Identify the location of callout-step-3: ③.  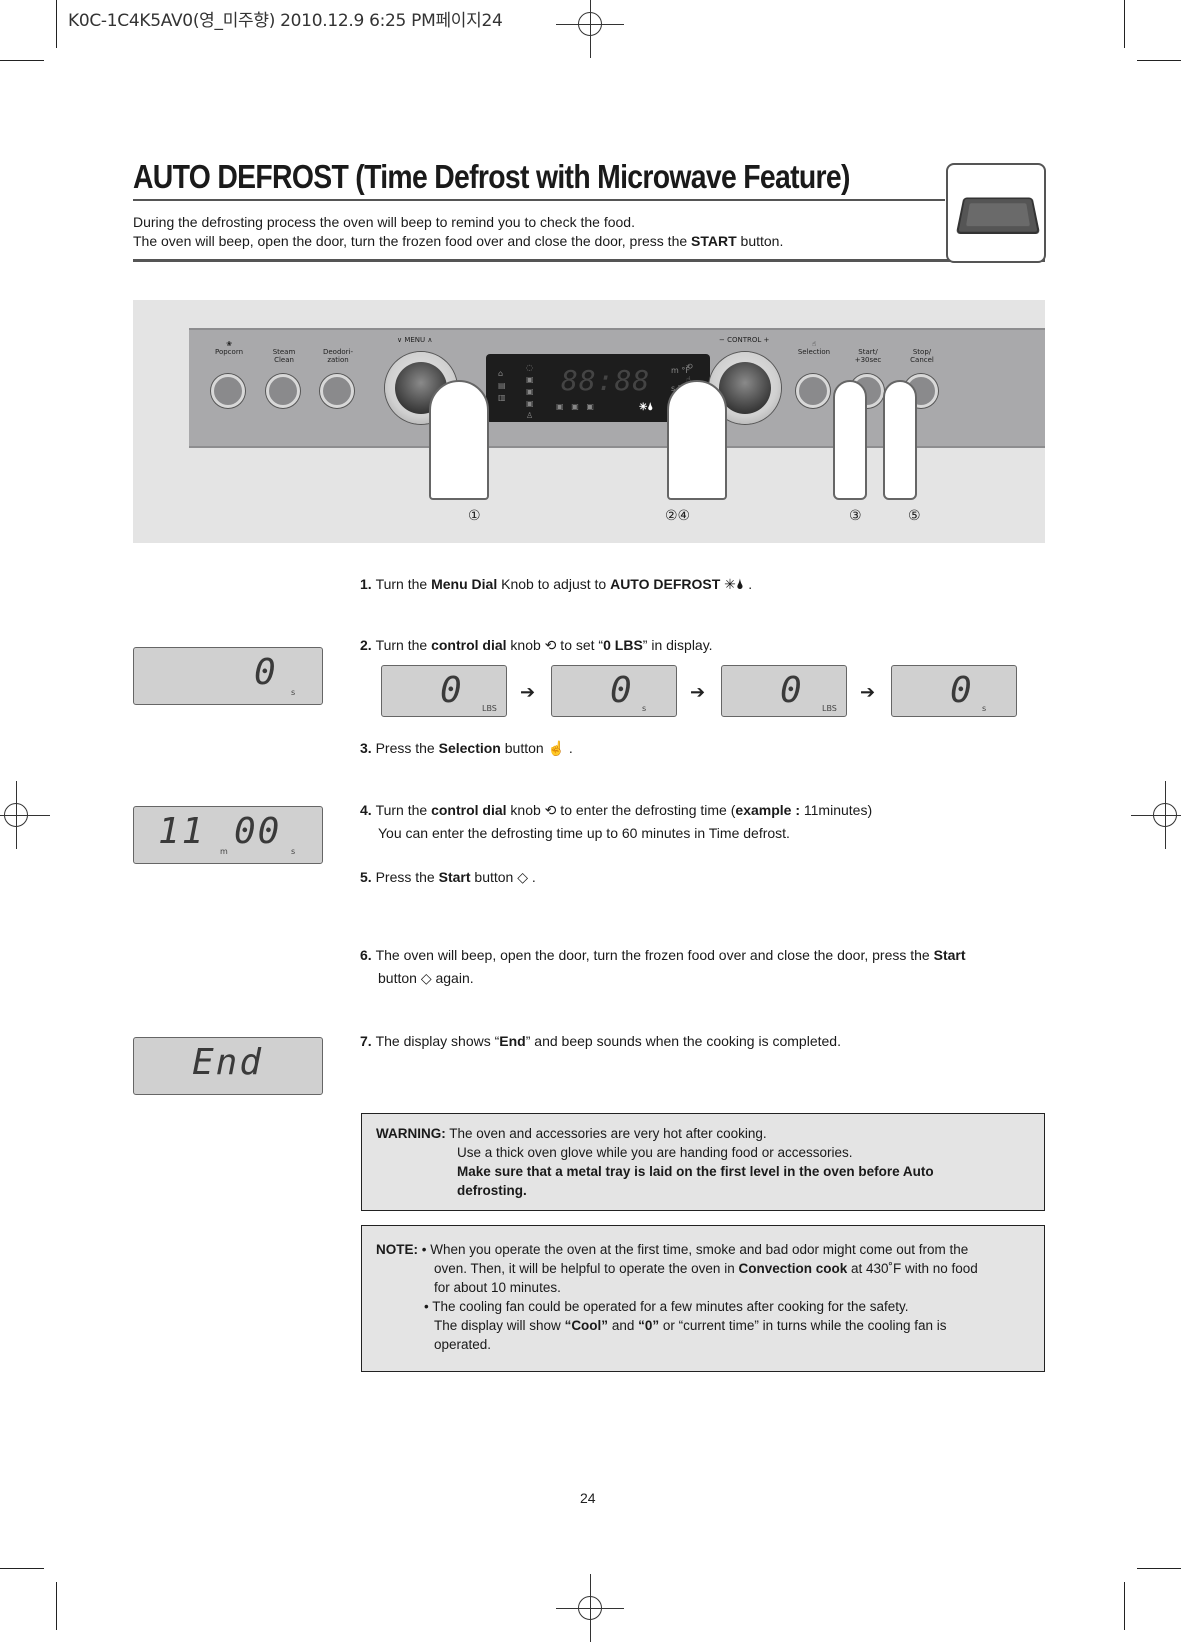
(855, 516).